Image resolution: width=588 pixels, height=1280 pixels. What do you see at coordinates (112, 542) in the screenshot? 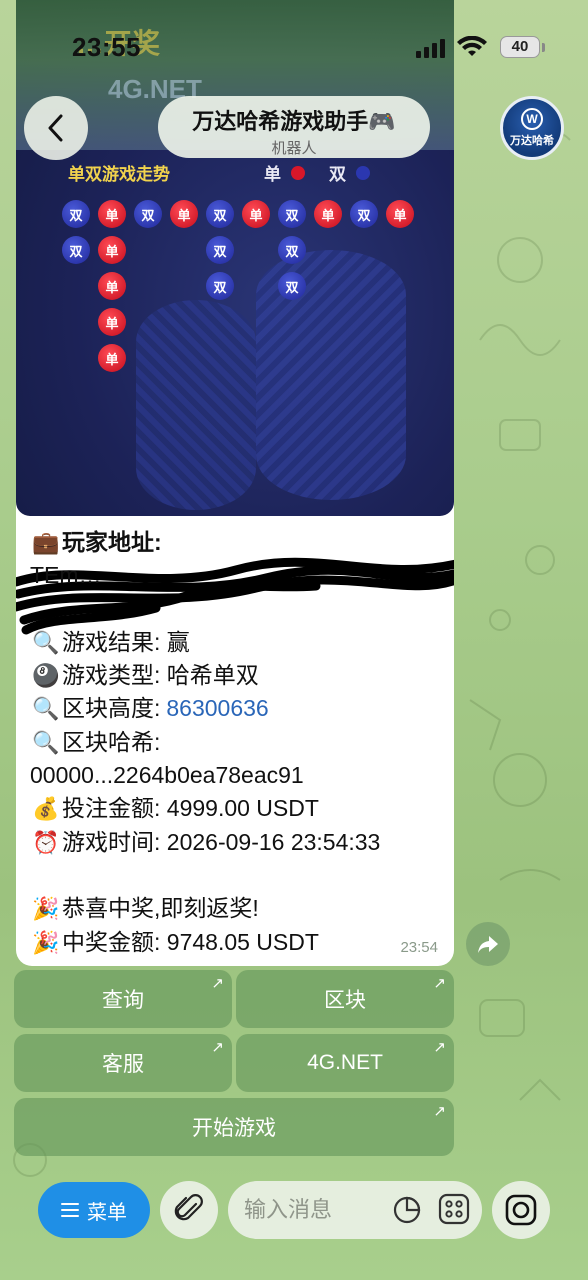
I see `player-label: 玩家地址:` at bounding box center [112, 542].